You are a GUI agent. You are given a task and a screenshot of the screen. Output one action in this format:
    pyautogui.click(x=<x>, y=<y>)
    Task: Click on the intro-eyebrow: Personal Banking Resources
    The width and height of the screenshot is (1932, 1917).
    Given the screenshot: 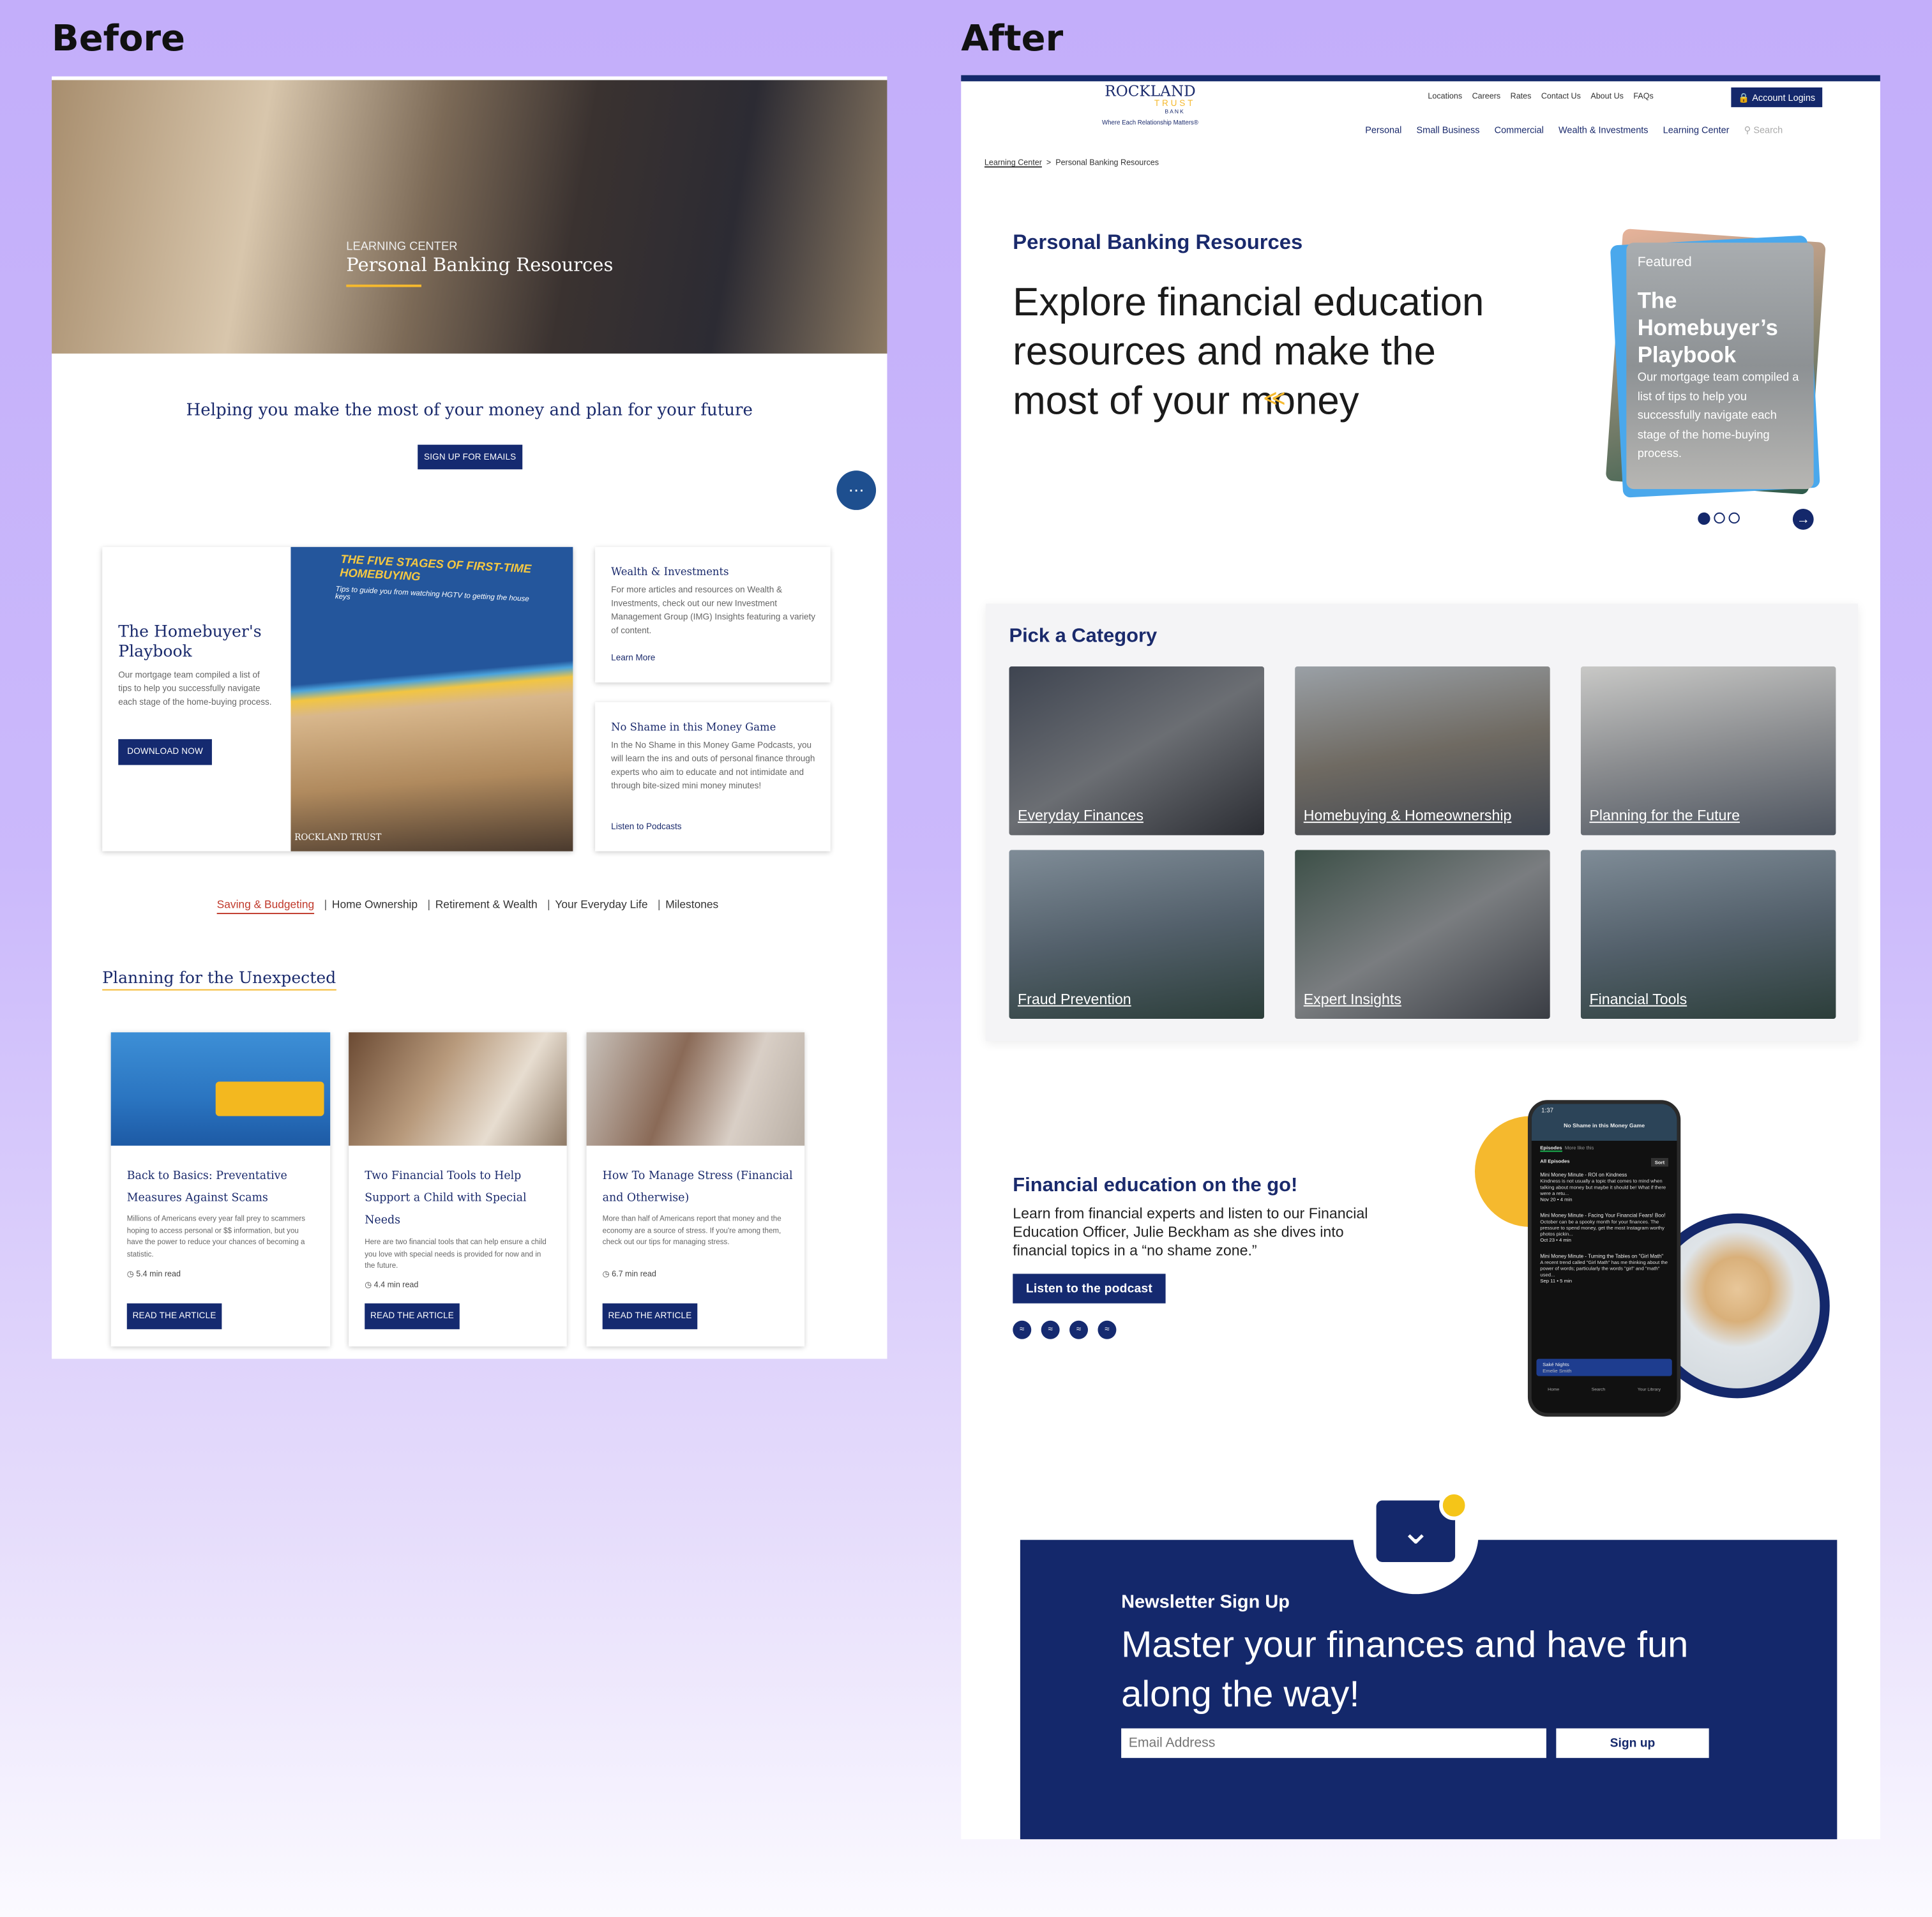 What is the action you would take?
    pyautogui.click(x=1158, y=242)
    